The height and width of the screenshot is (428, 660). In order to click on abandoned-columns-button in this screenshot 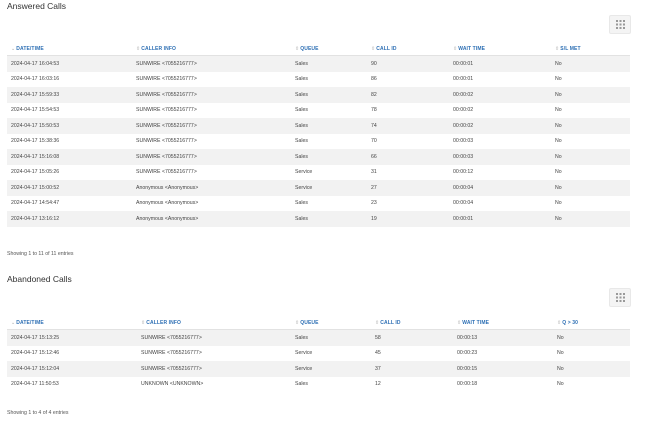, I will do `click(620, 297)`.